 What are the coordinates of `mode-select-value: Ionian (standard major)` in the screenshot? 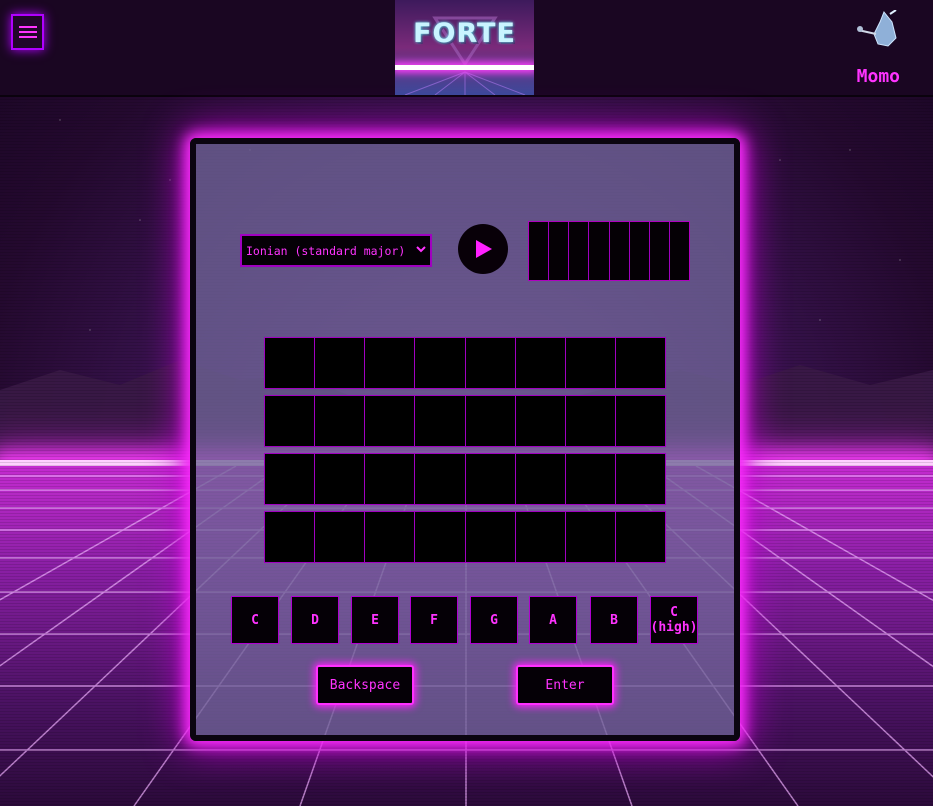 It's located at (326, 250).